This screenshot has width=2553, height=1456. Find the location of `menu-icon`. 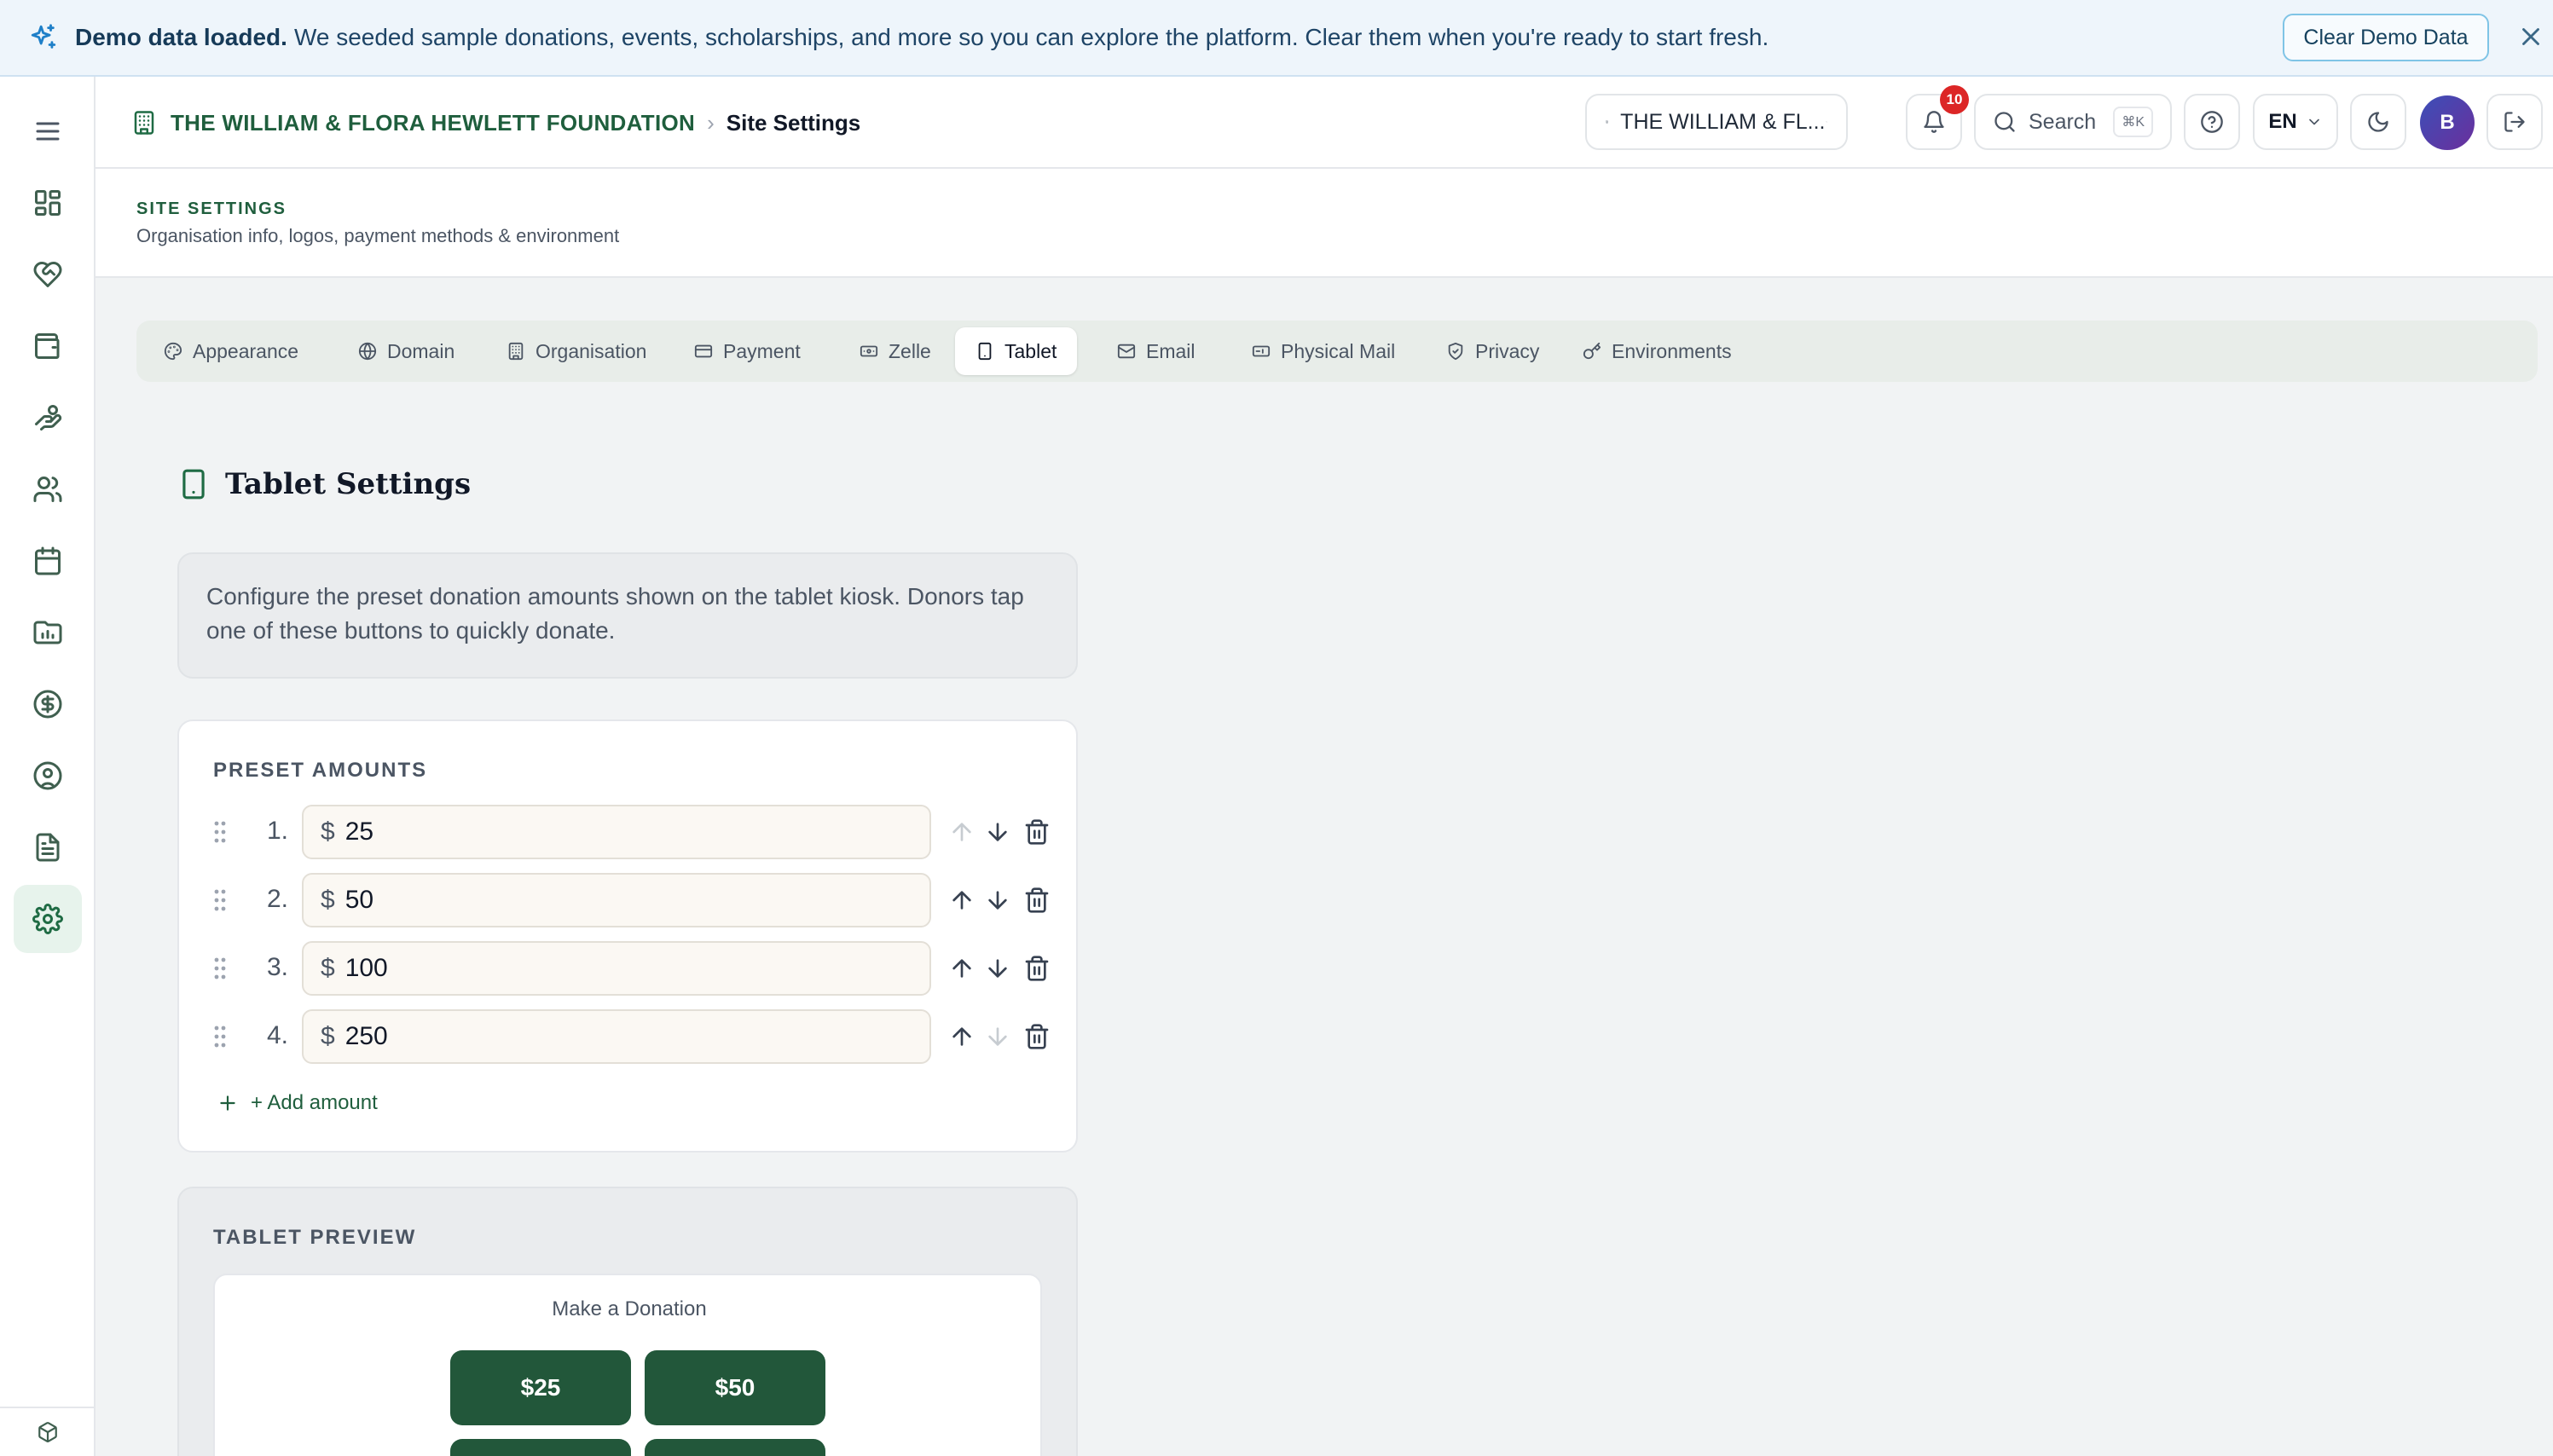

menu-icon is located at coordinates (48, 131).